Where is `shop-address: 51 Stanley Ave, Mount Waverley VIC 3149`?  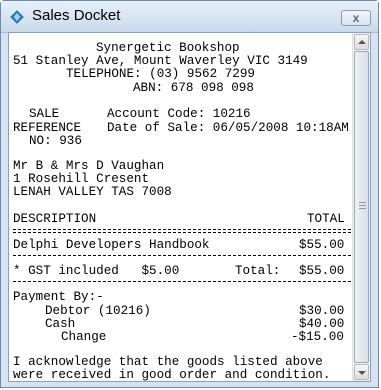 shop-address: 51 Stanley Ave, Mount Waverley VIC 3149 is located at coordinates (160, 61).